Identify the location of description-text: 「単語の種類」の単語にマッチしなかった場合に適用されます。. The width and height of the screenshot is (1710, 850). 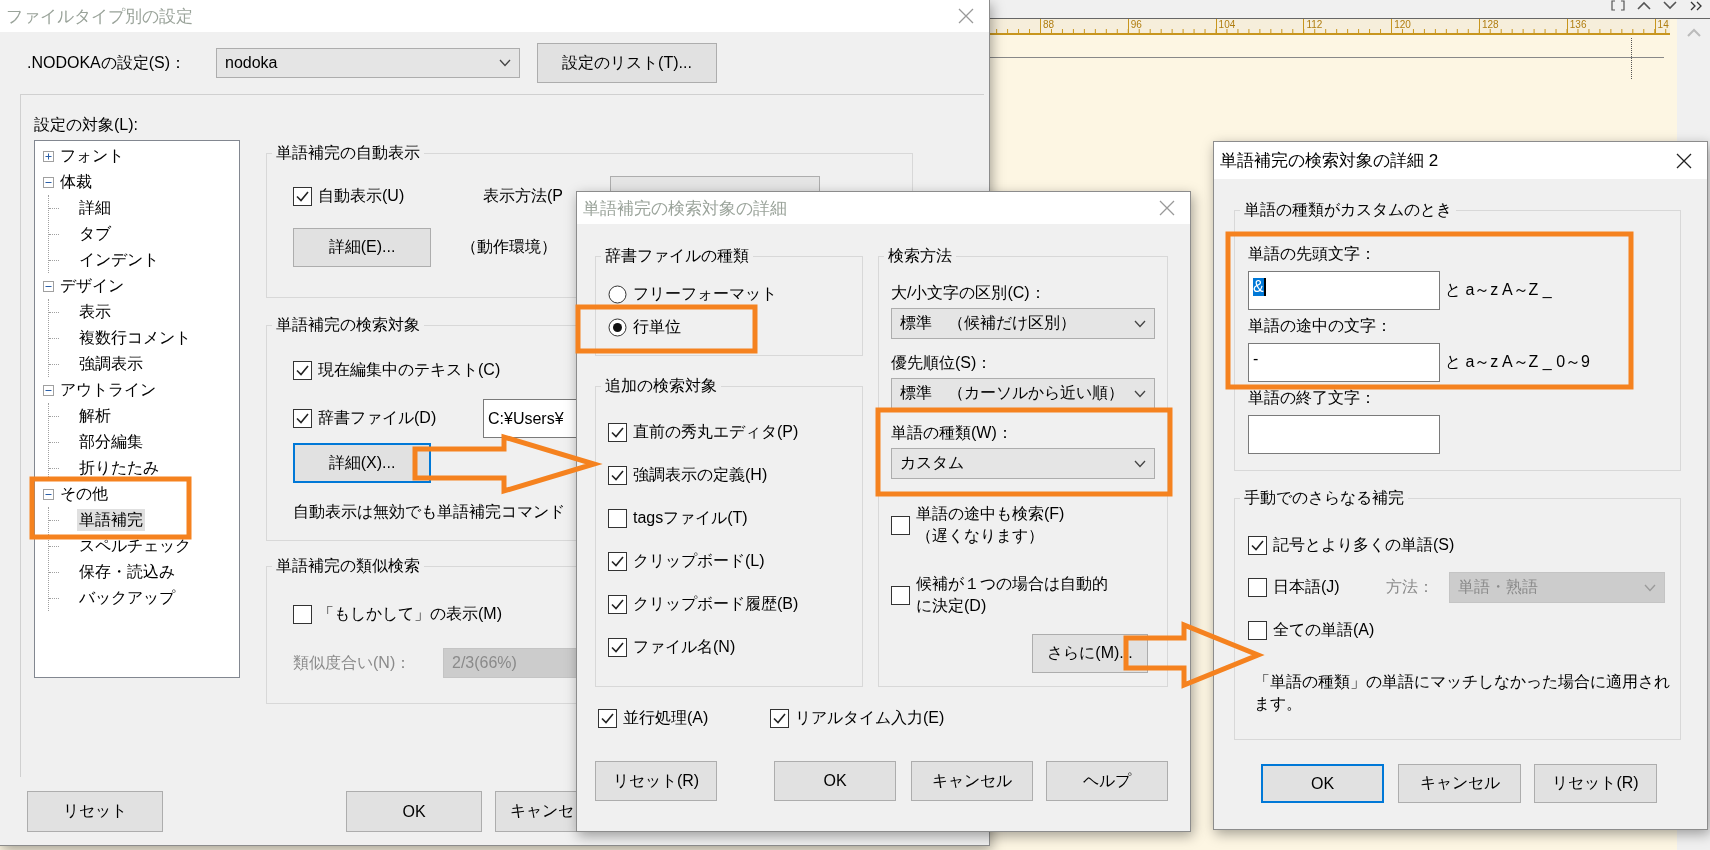
(1462, 693).